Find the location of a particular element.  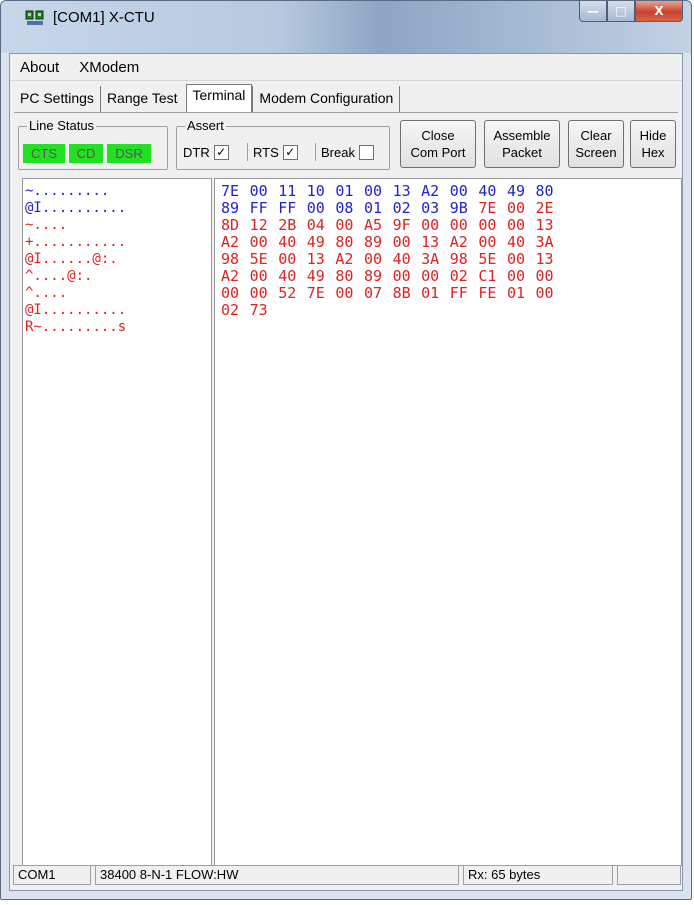

ascii-line: R~.........s is located at coordinates (76, 327).